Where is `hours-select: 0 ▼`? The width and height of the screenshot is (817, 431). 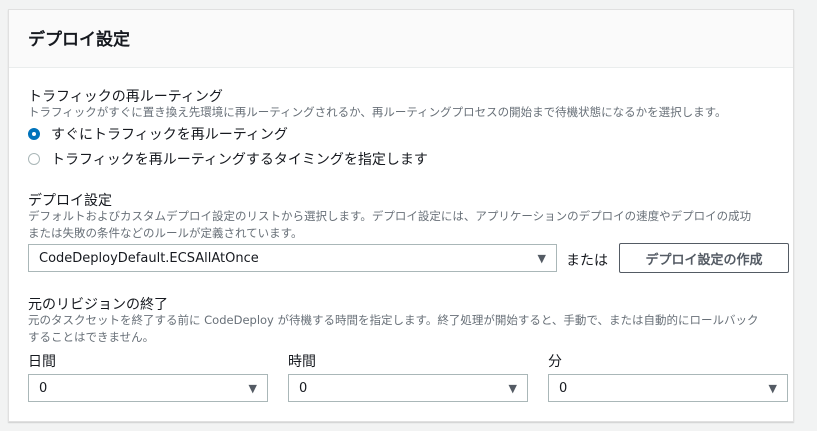 hours-select: 0 ▼ is located at coordinates (408, 388).